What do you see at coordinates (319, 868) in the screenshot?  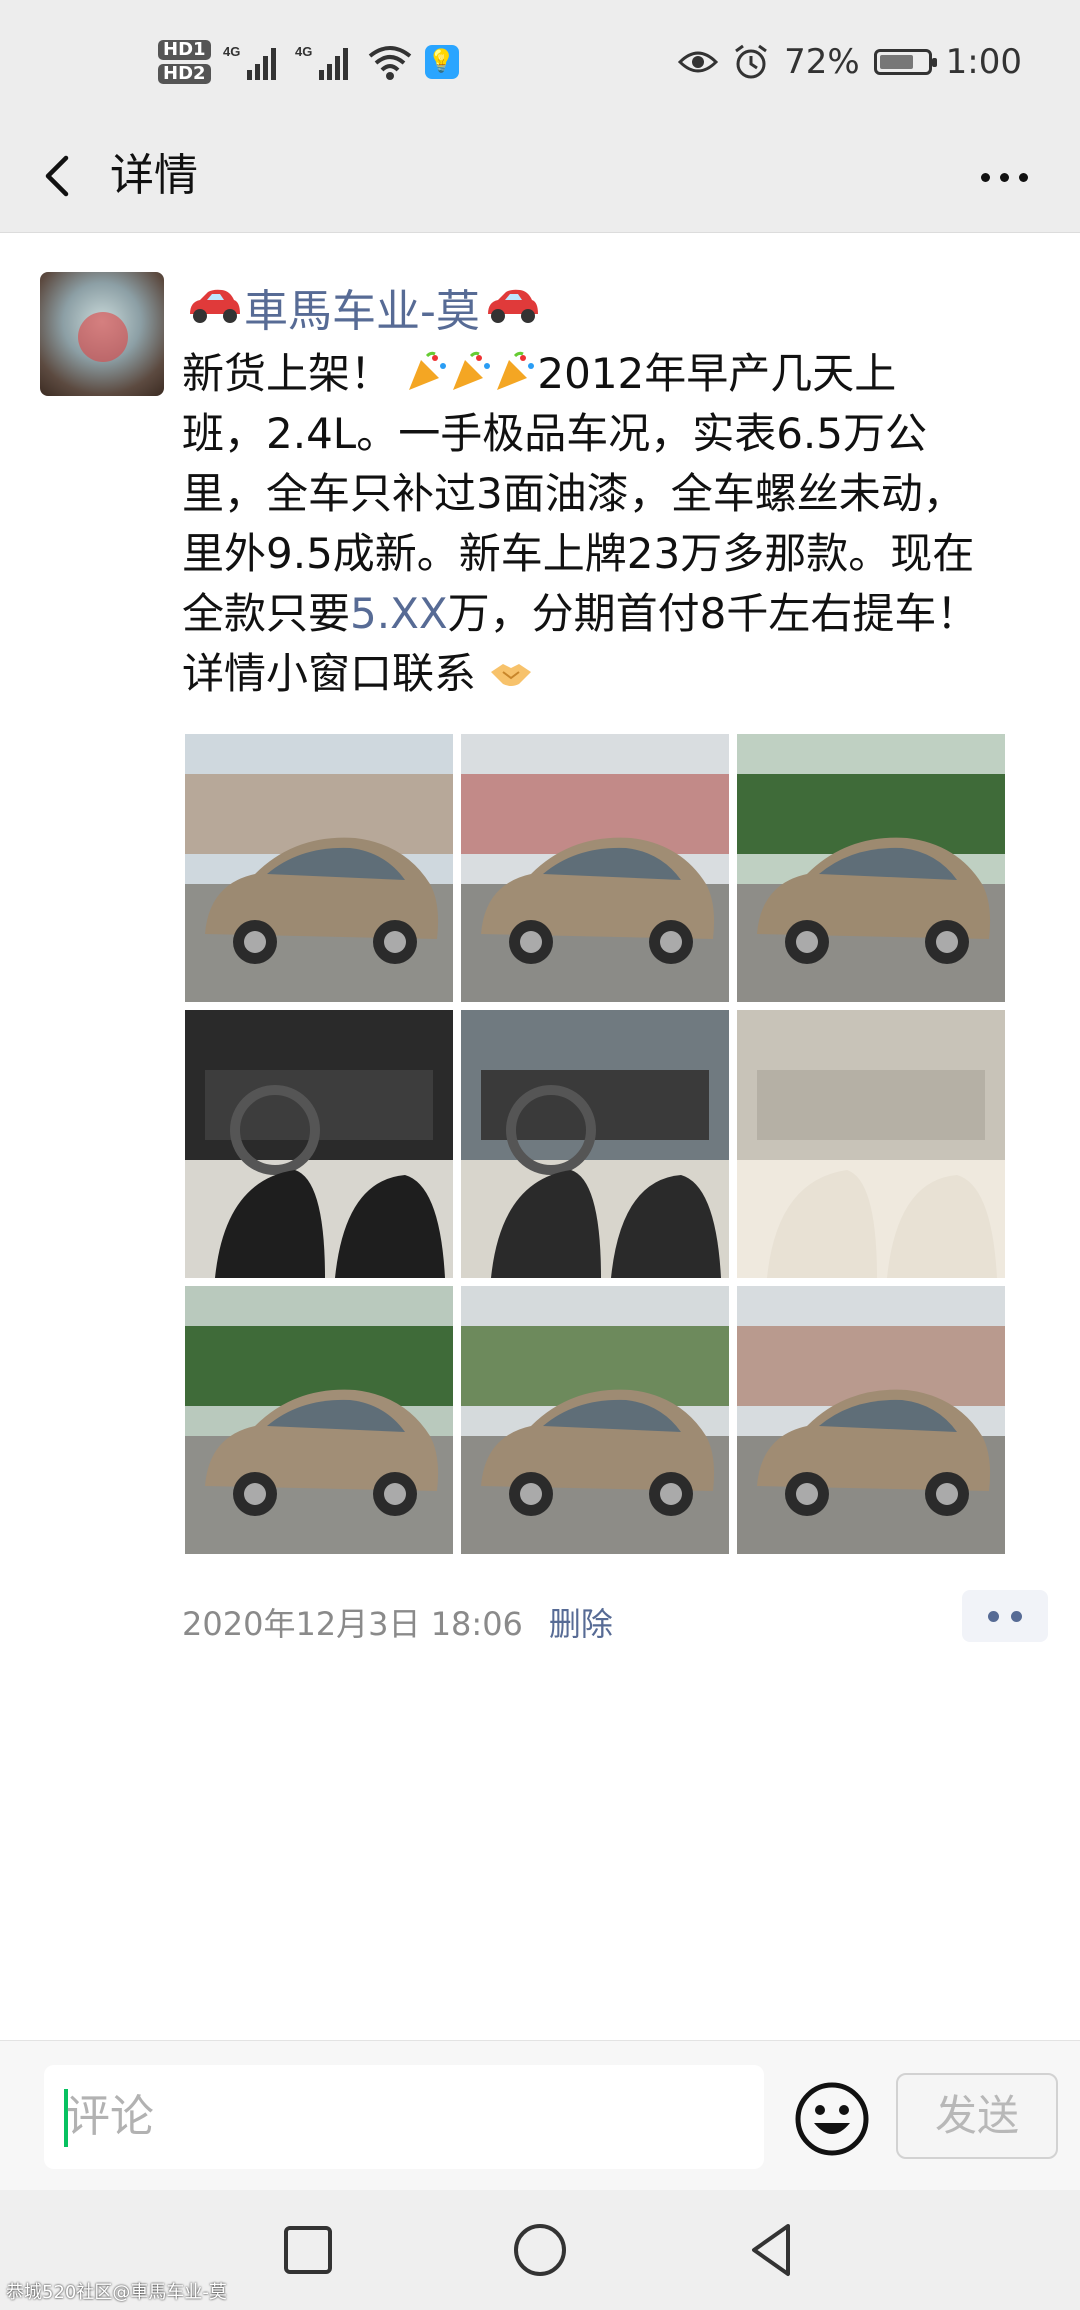 I see `car-front-left-photo` at bounding box center [319, 868].